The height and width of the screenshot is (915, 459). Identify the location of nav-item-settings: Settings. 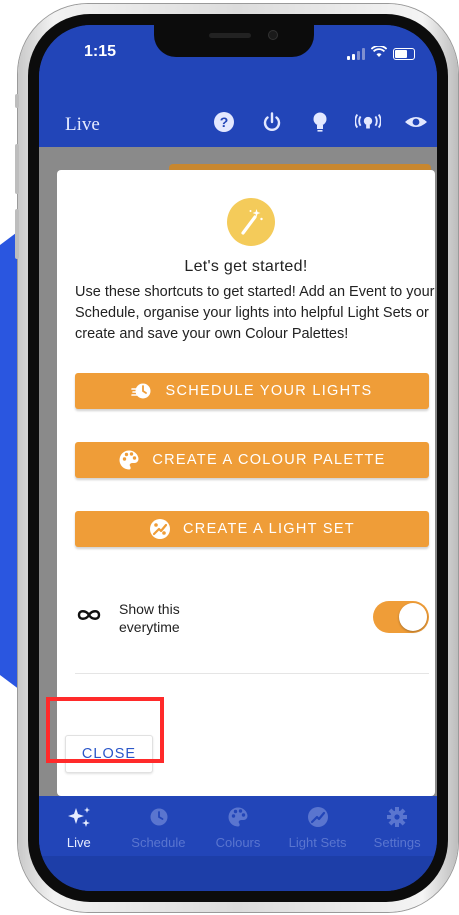
(397, 826).